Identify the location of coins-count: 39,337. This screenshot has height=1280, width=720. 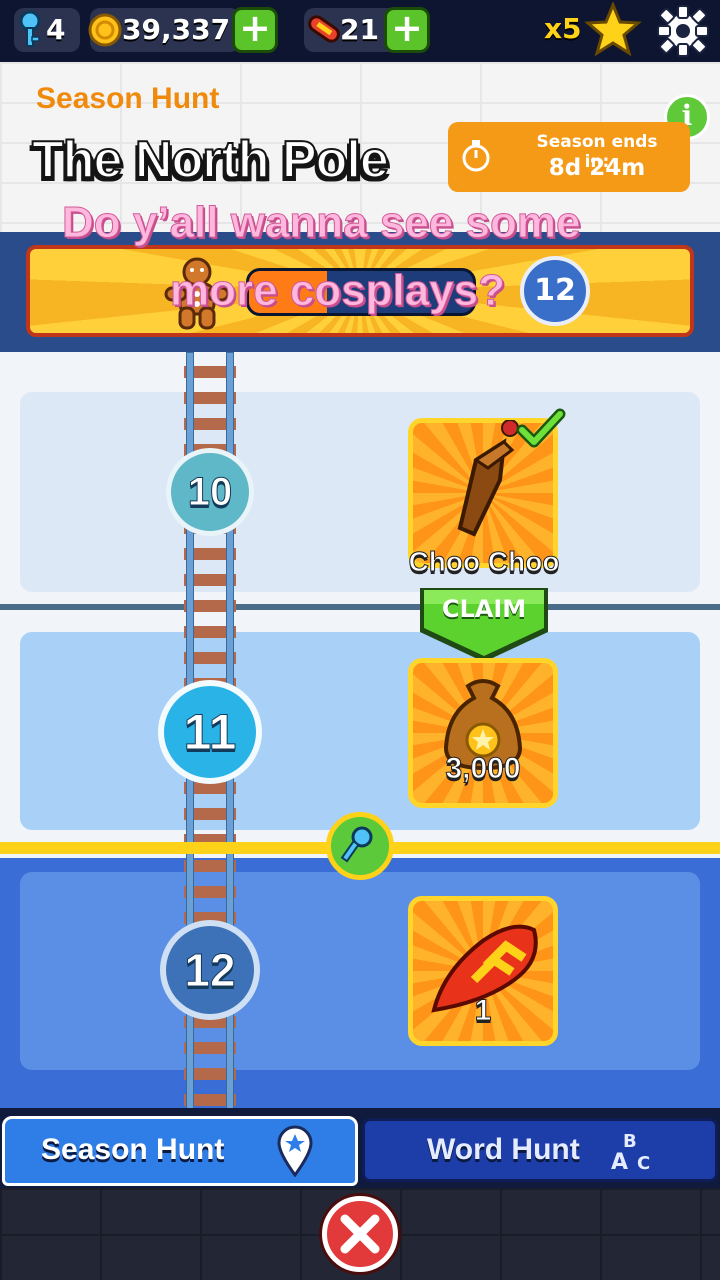
(176, 29).